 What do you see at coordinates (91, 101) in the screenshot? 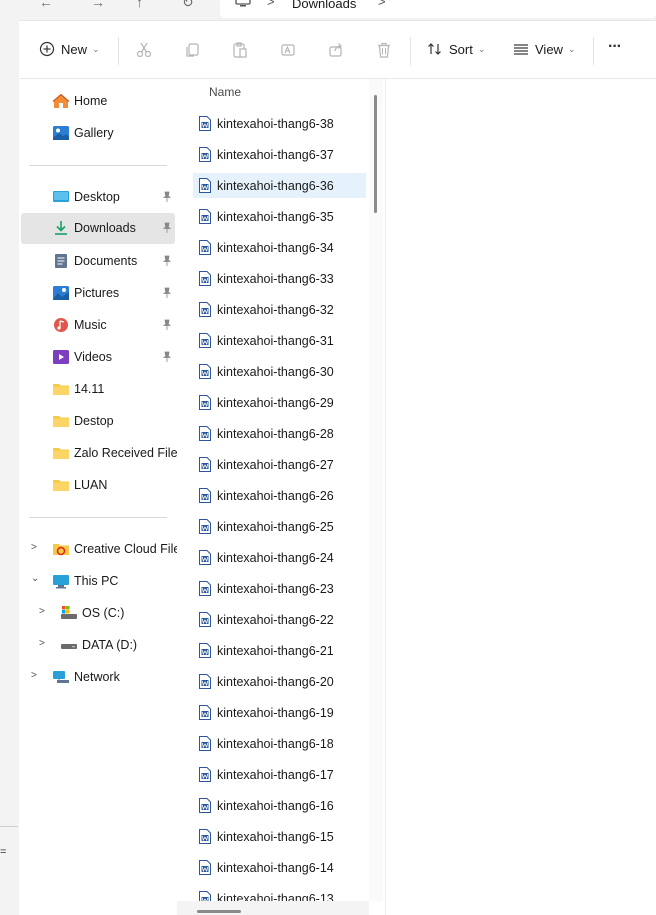
I see `sidebar-item-label: Home` at bounding box center [91, 101].